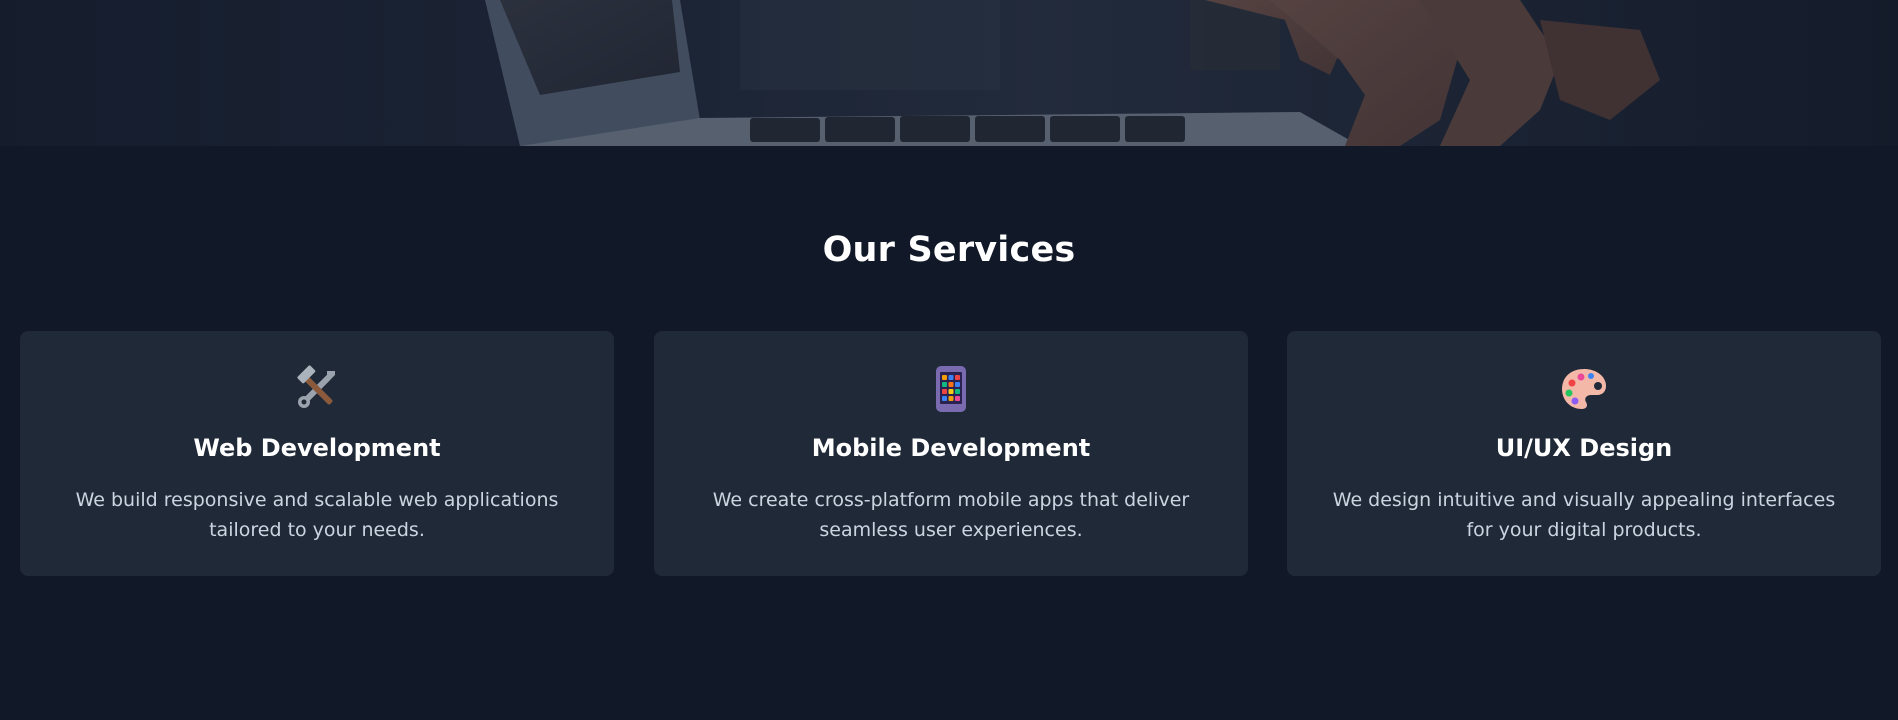 Image resolution: width=1898 pixels, height=720 pixels. What do you see at coordinates (951, 448) in the screenshot?
I see `card-title: Mobile Development` at bounding box center [951, 448].